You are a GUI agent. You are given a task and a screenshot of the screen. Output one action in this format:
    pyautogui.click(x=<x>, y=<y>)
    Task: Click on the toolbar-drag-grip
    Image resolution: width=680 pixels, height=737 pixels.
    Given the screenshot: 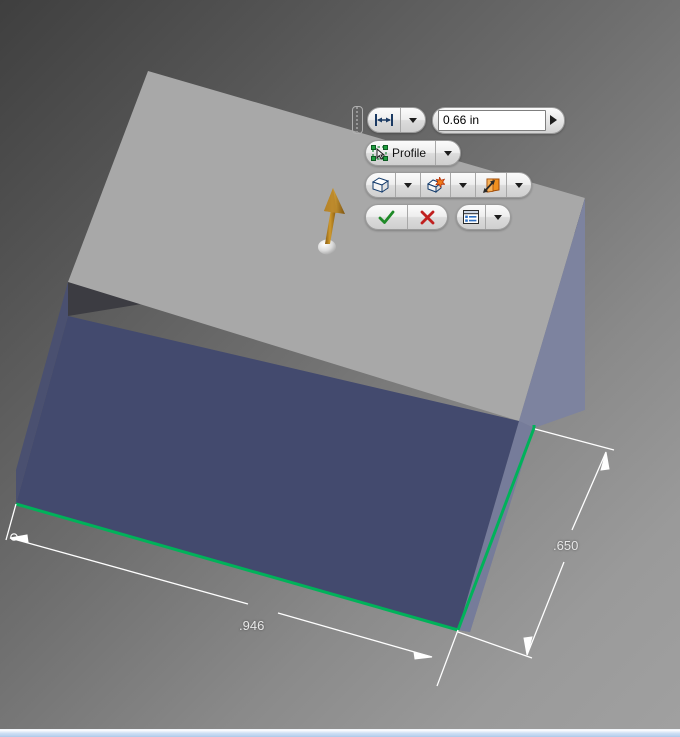 What is the action you would take?
    pyautogui.click(x=357, y=120)
    